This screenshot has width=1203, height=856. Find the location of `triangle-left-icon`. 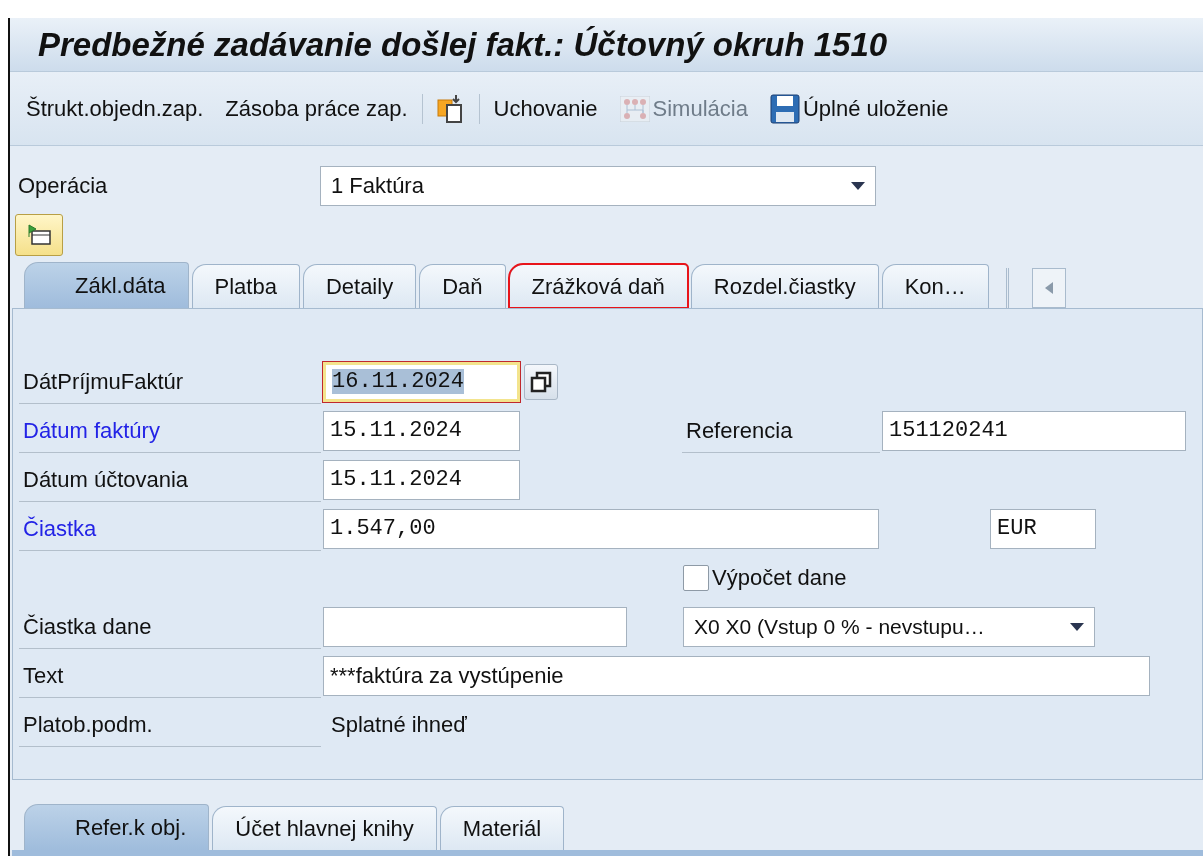

triangle-left-icon is located at coordinates (1048, 288).